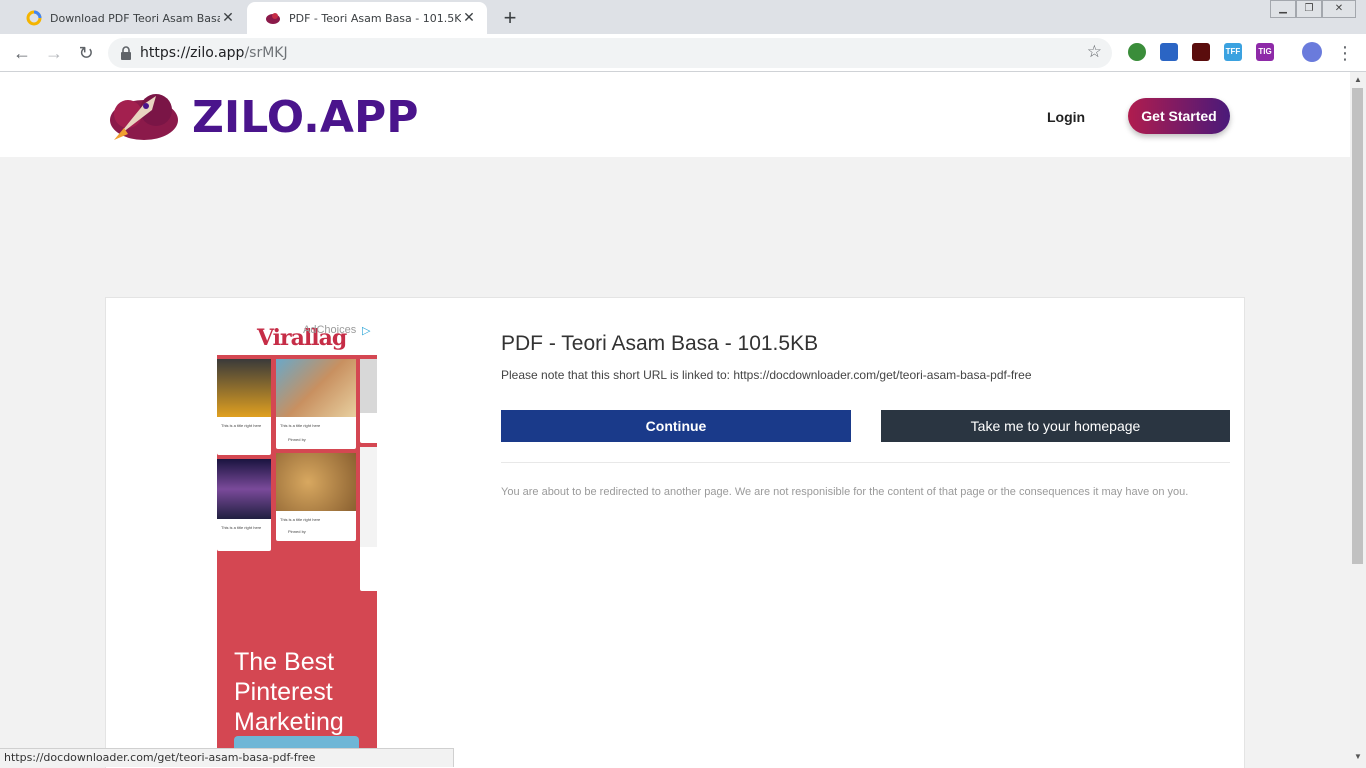 Image resolution: width=1366 pixels, height=768 pixels. Describe the element at coordinates (1309, 9) in the screenshot. I see `restore-window-button: ❐` at that location.